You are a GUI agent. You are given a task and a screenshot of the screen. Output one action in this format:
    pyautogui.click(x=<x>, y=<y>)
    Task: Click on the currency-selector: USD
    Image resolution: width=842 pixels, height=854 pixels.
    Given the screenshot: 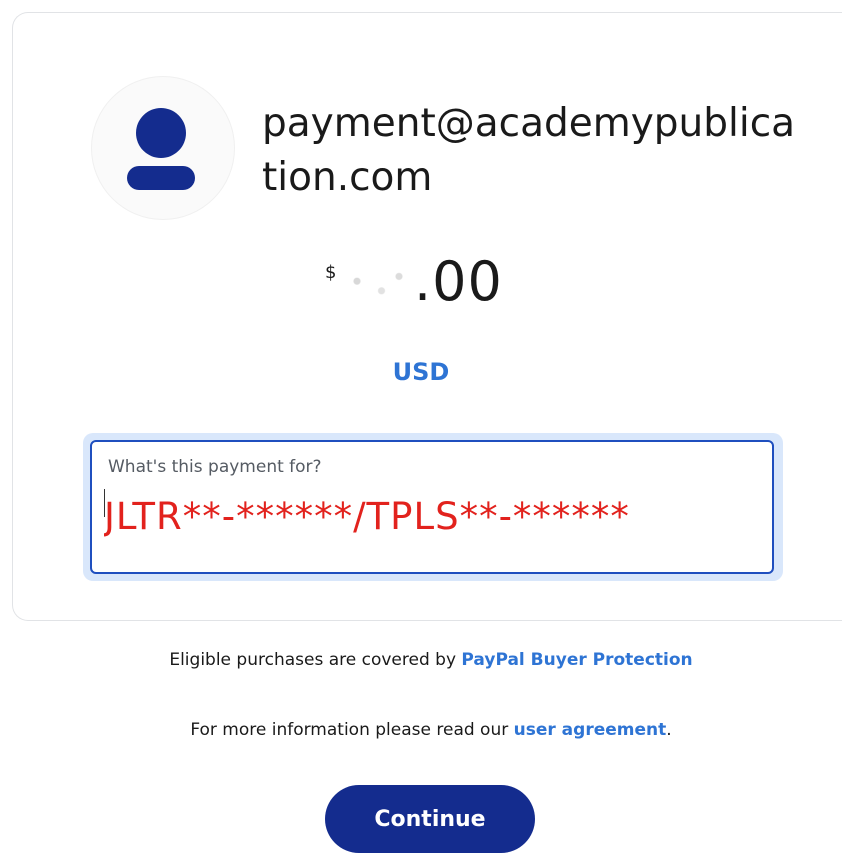 What is the action you would take?
    pyautogui.click(x=421, y=372)
    